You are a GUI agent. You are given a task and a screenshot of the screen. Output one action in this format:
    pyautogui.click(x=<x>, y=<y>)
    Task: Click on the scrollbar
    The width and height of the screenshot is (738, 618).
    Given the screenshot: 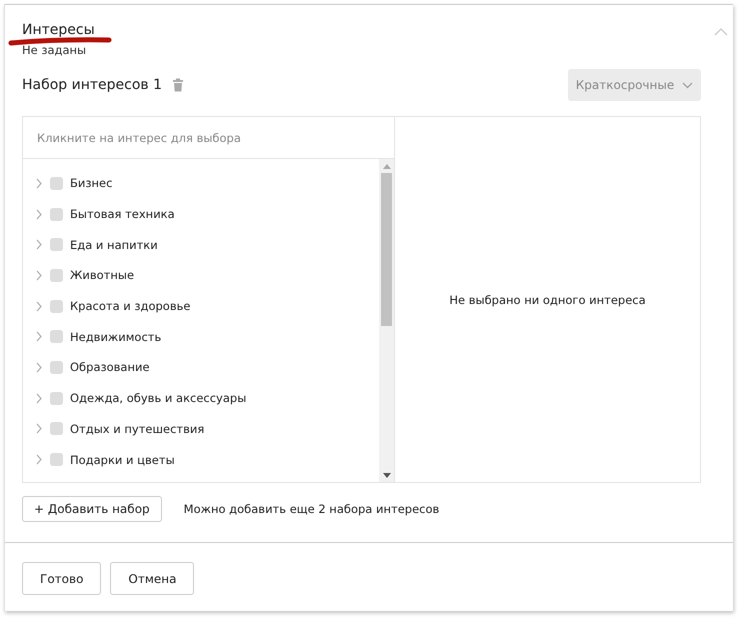 What is the action you would take?
    pyautogui.click(x=386, y=320)
    